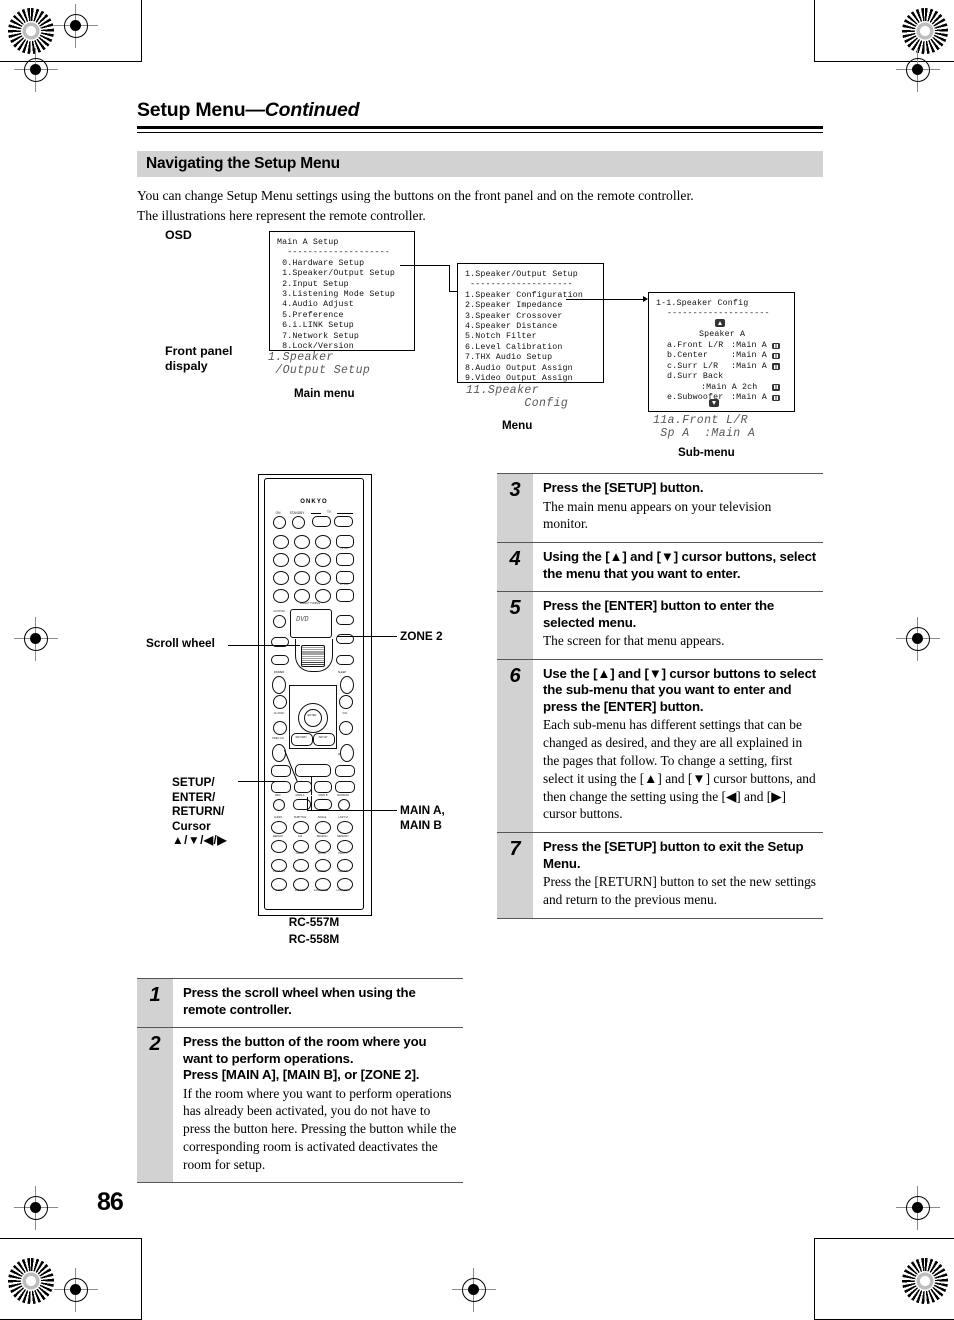 Image resolution: width=954 pixels, height=1320 pixels. What do you see at coordinates (515, 625) in the screenshot?
I see `step-number: 5` at bounding box center [515, 625].